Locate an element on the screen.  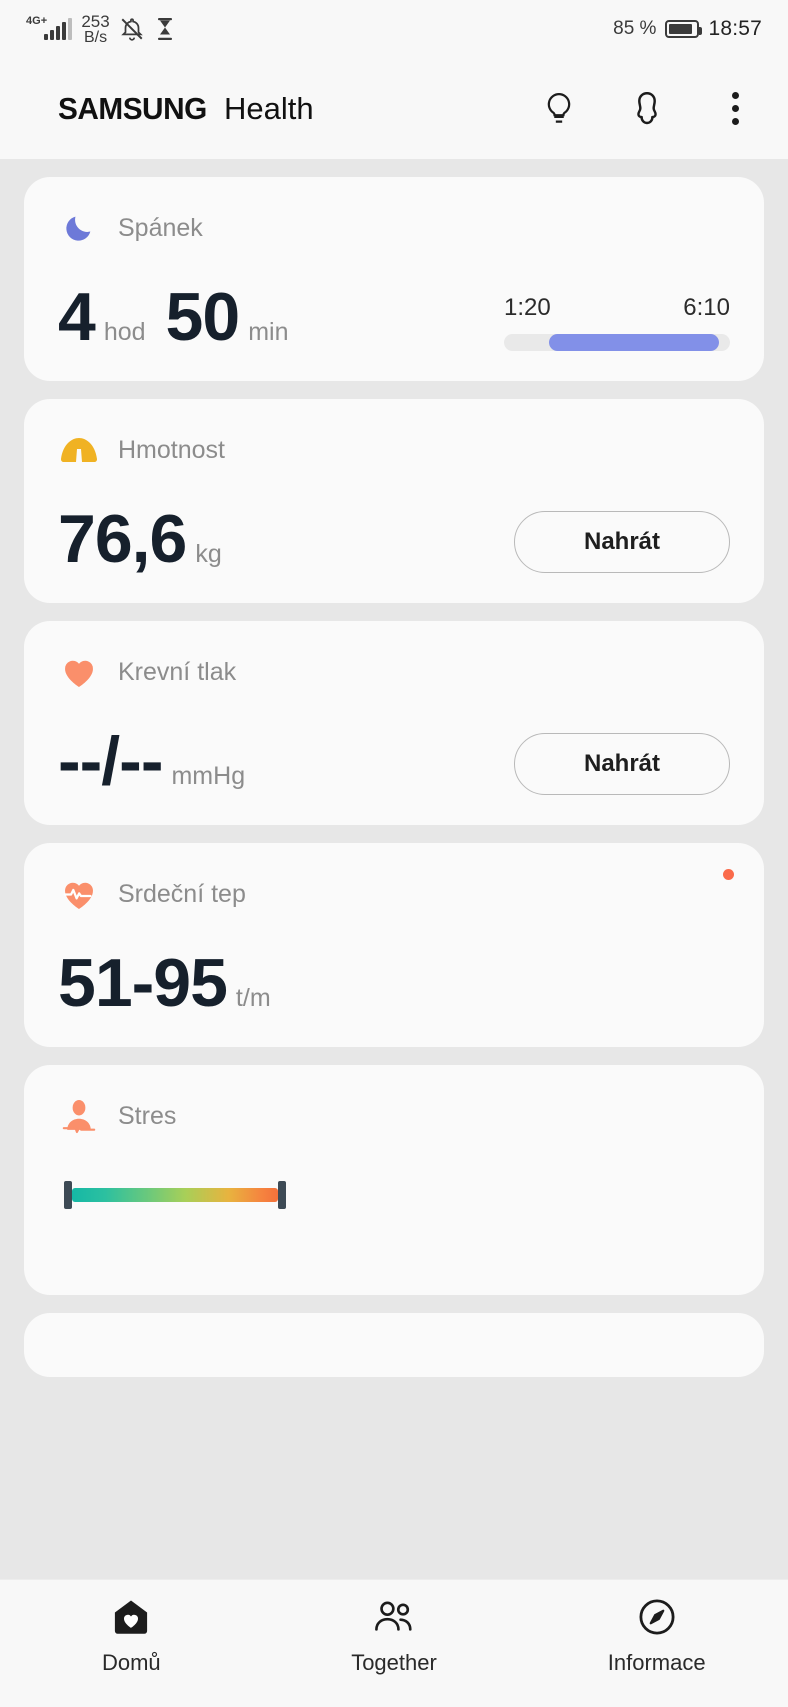
sleep-minutes-value: 50 is located at coordinates (203, 317).